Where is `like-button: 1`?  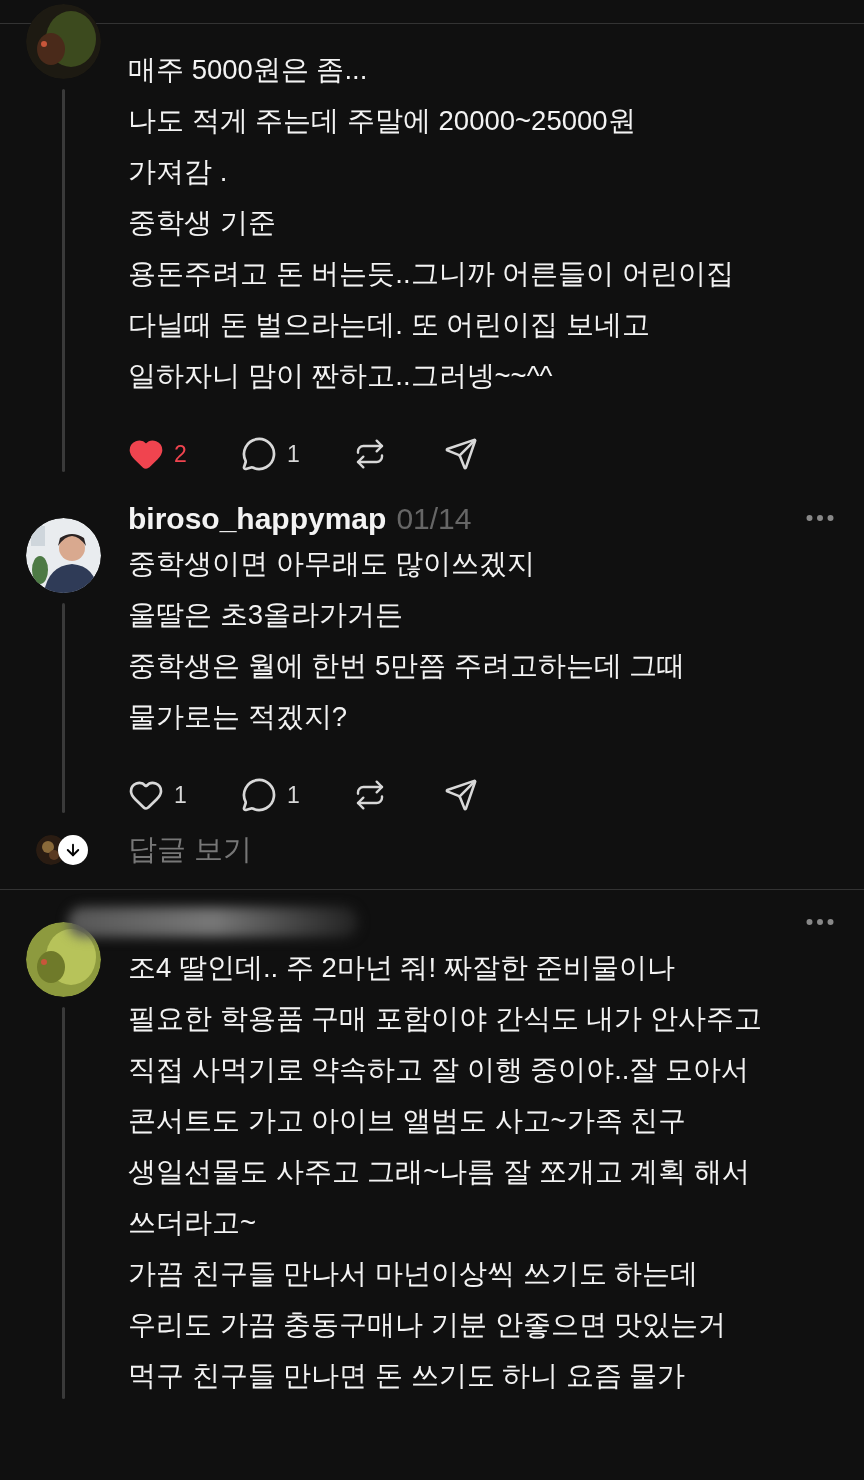 like-button: 1 is located at coordinates (157, 795).